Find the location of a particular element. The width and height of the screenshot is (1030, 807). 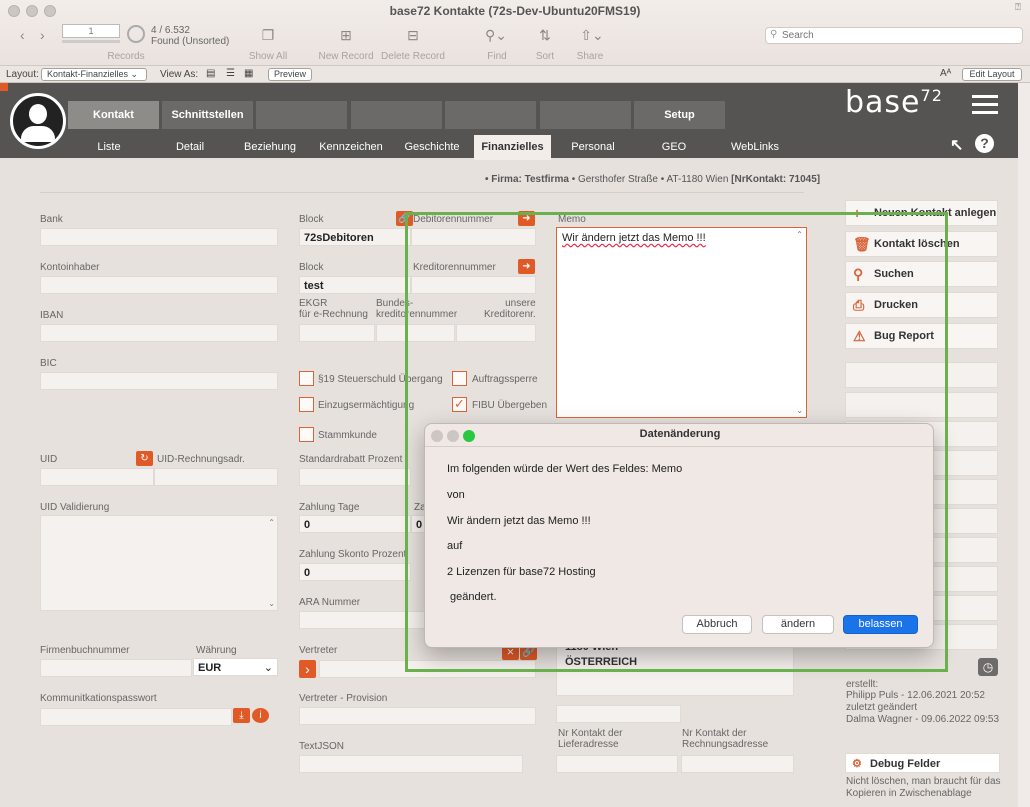

show-all-button: Show All is located at coordinates (268, 56).